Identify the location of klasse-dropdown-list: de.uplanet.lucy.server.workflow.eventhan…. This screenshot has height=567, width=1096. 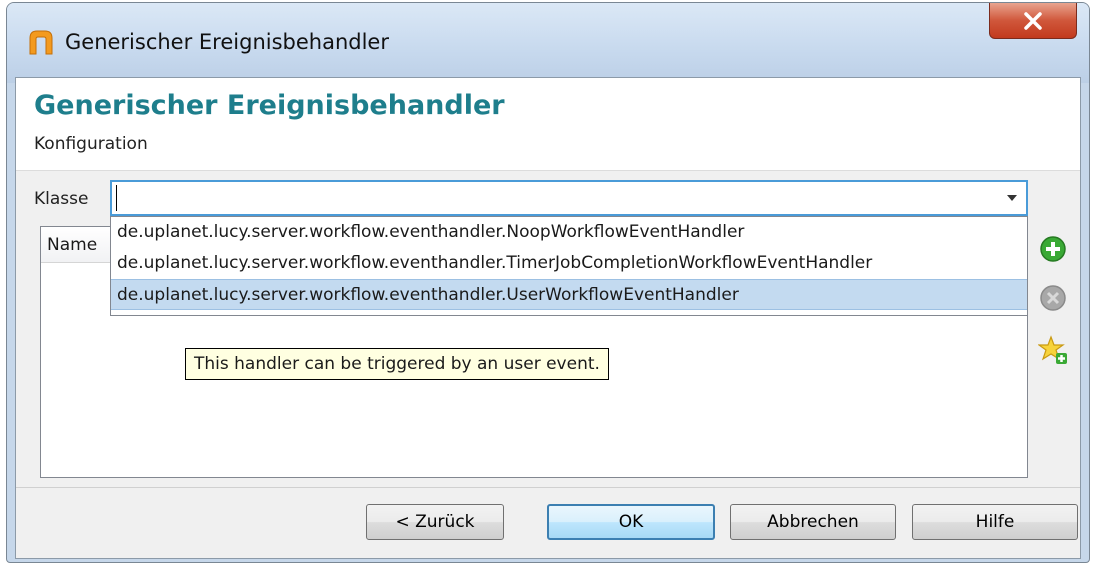
(569, 266).